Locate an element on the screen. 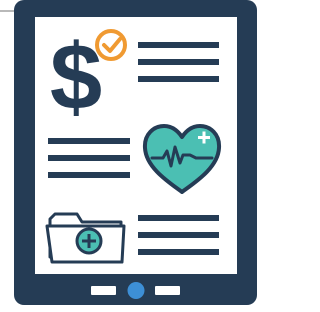 This screenshot has height=312, width=320. speaker-right is located at coordinates (167, 290).